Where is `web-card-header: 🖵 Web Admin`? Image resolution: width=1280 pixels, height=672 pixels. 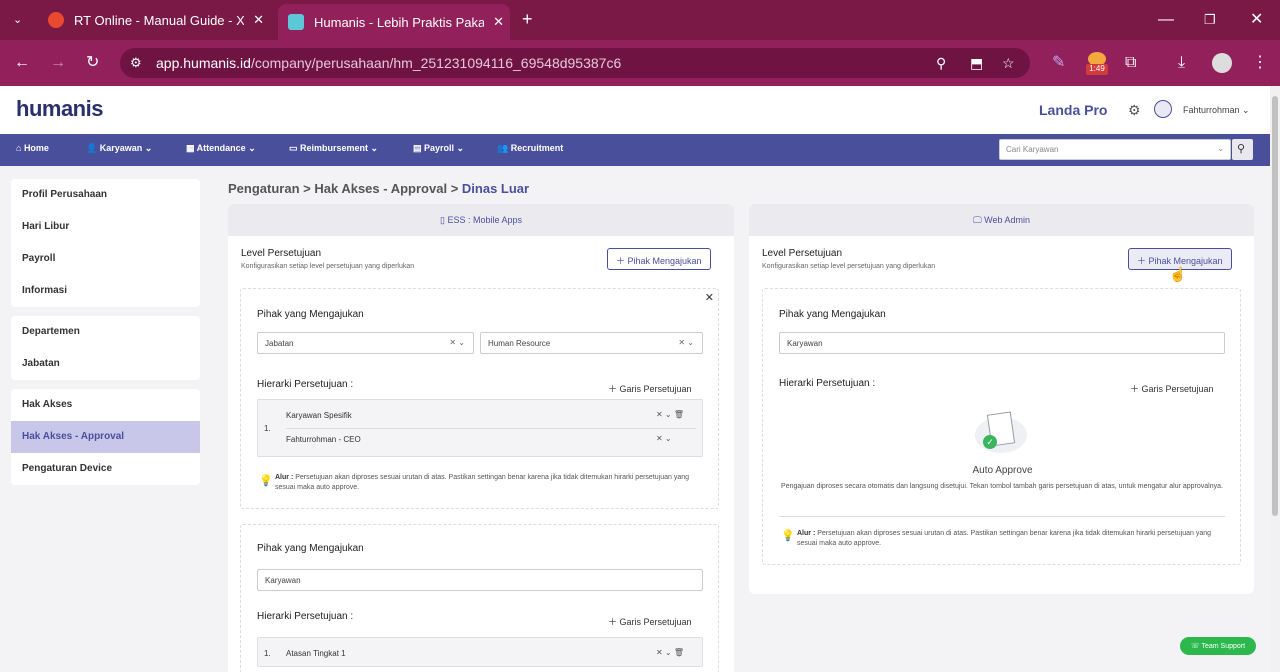 web-card-header: 🖵 Web Admin is located at coordinates (1001, 220).